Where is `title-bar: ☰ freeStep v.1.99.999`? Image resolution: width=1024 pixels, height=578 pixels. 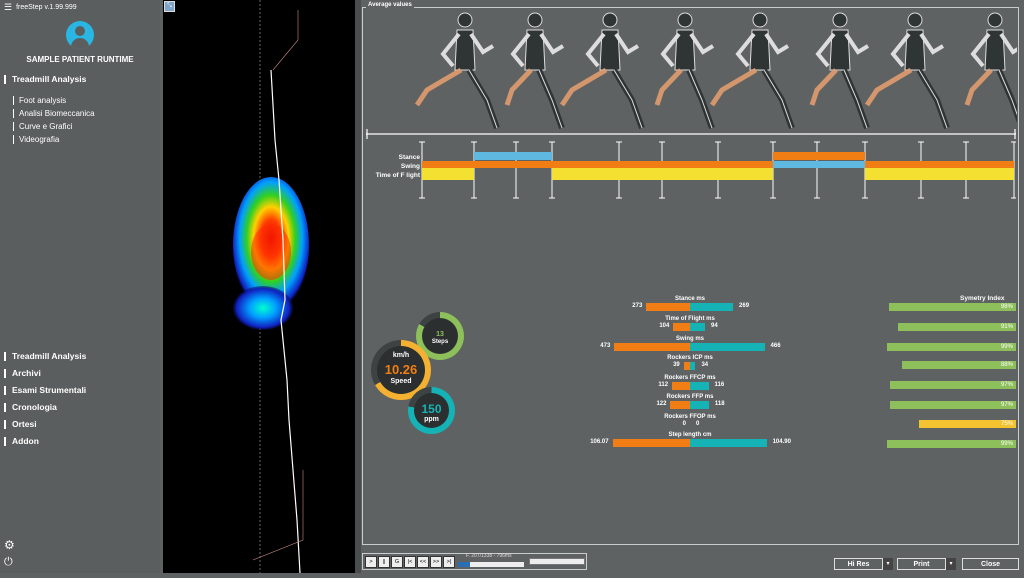
title-bar: ☰ freeStep v.1.99.999 is located at coordinates (80, 7).